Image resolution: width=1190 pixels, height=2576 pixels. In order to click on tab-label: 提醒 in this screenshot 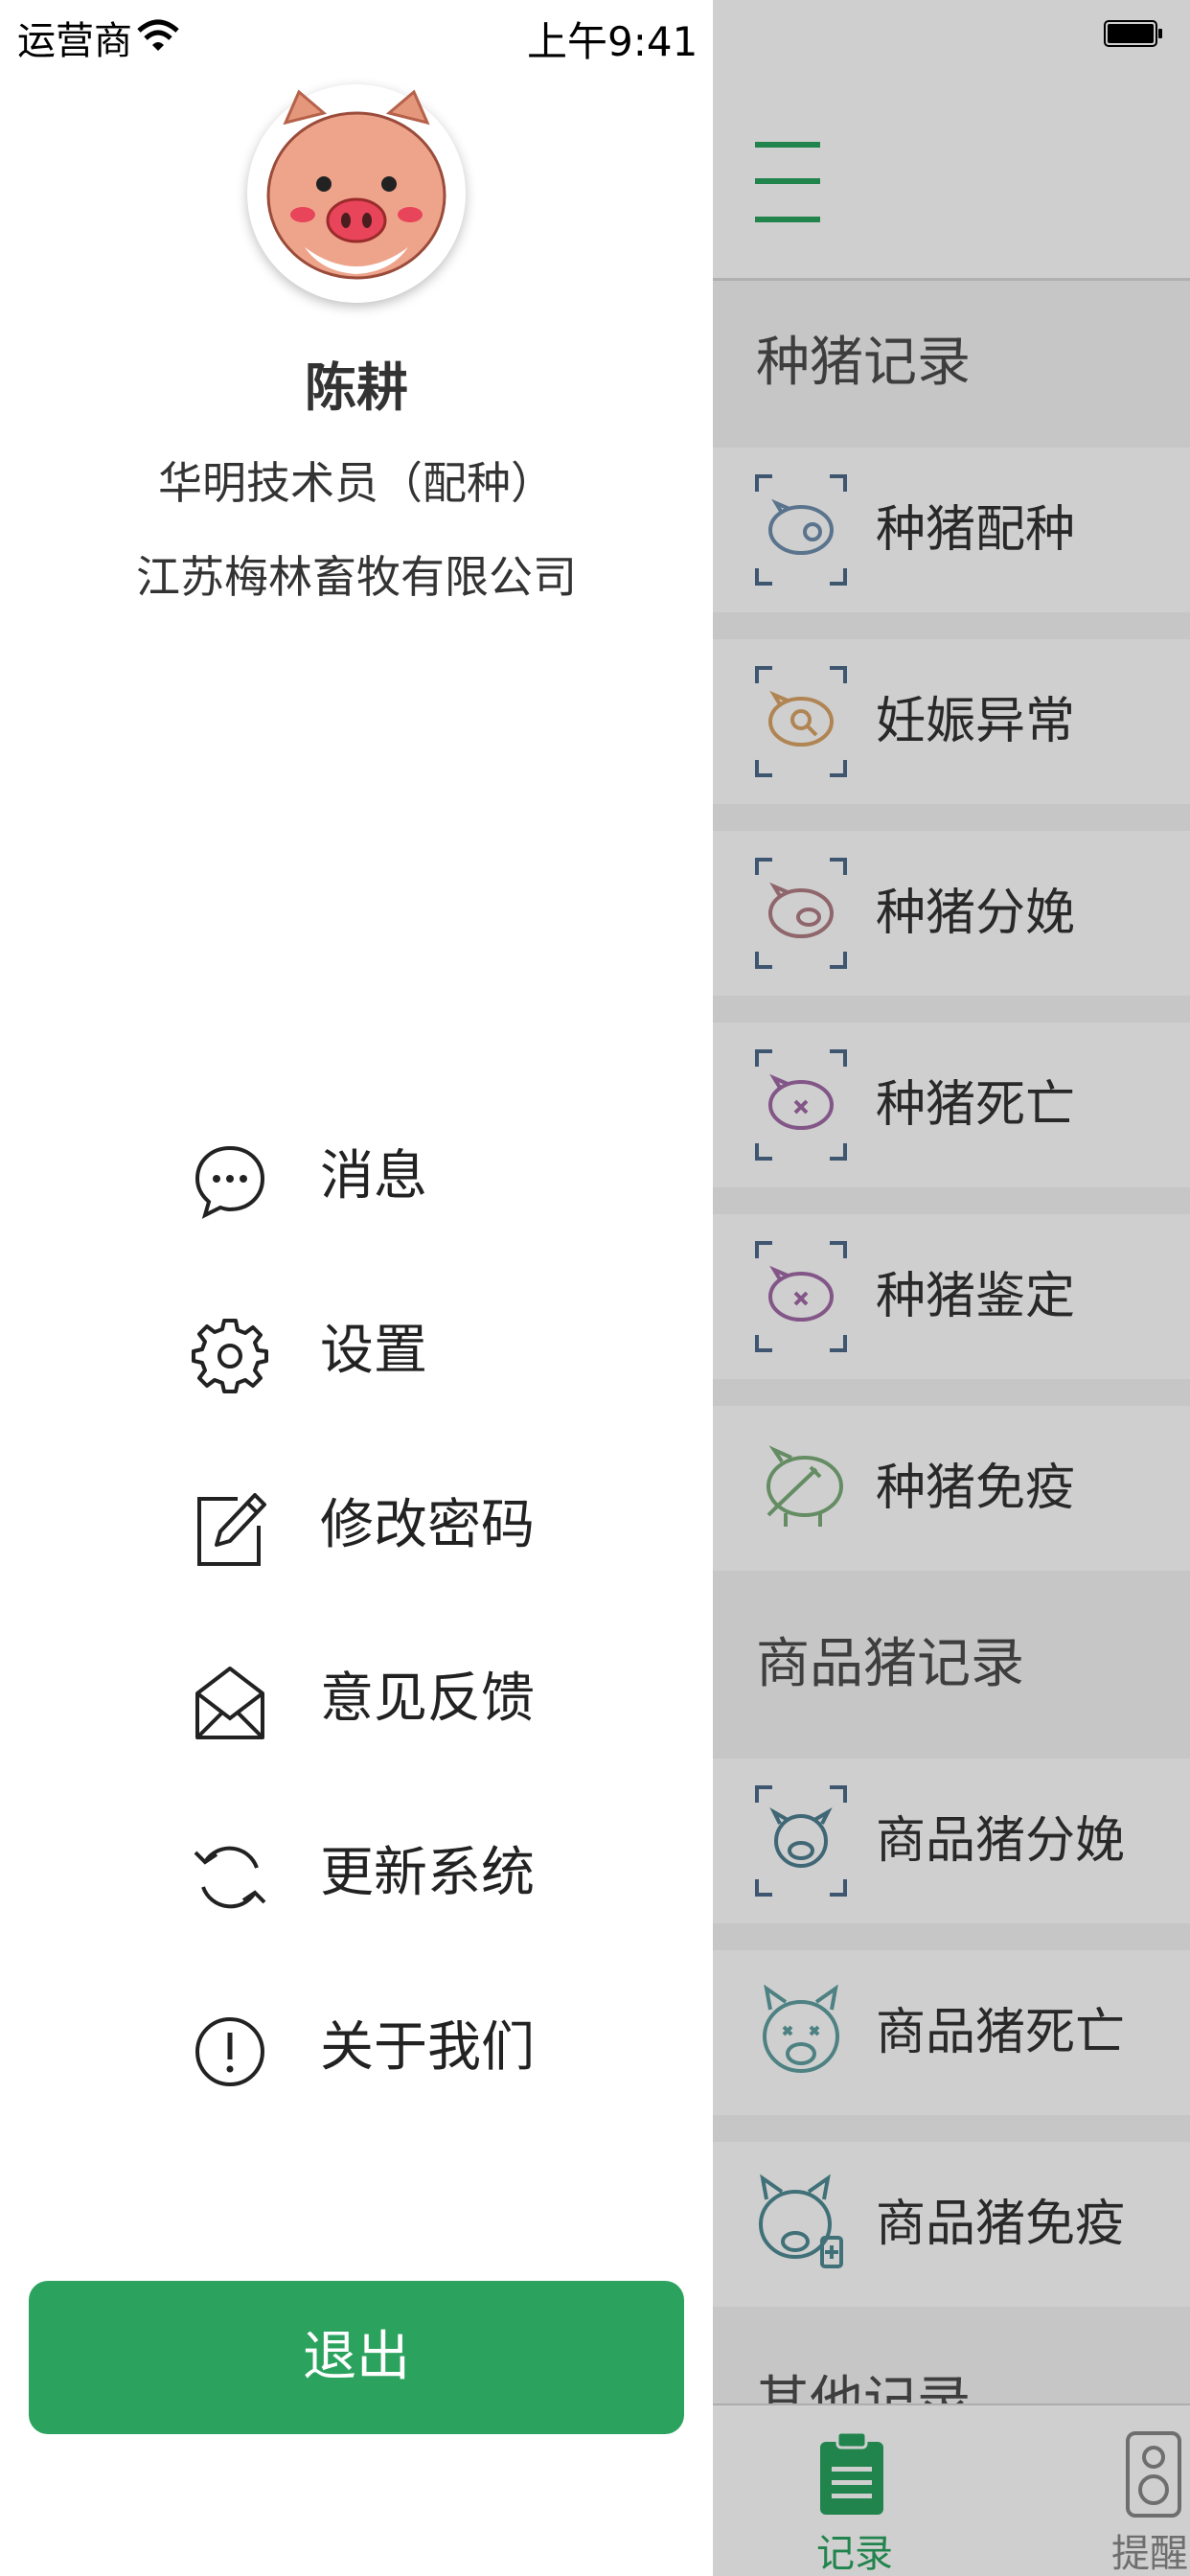, I will do `click(1150, 2554)`.